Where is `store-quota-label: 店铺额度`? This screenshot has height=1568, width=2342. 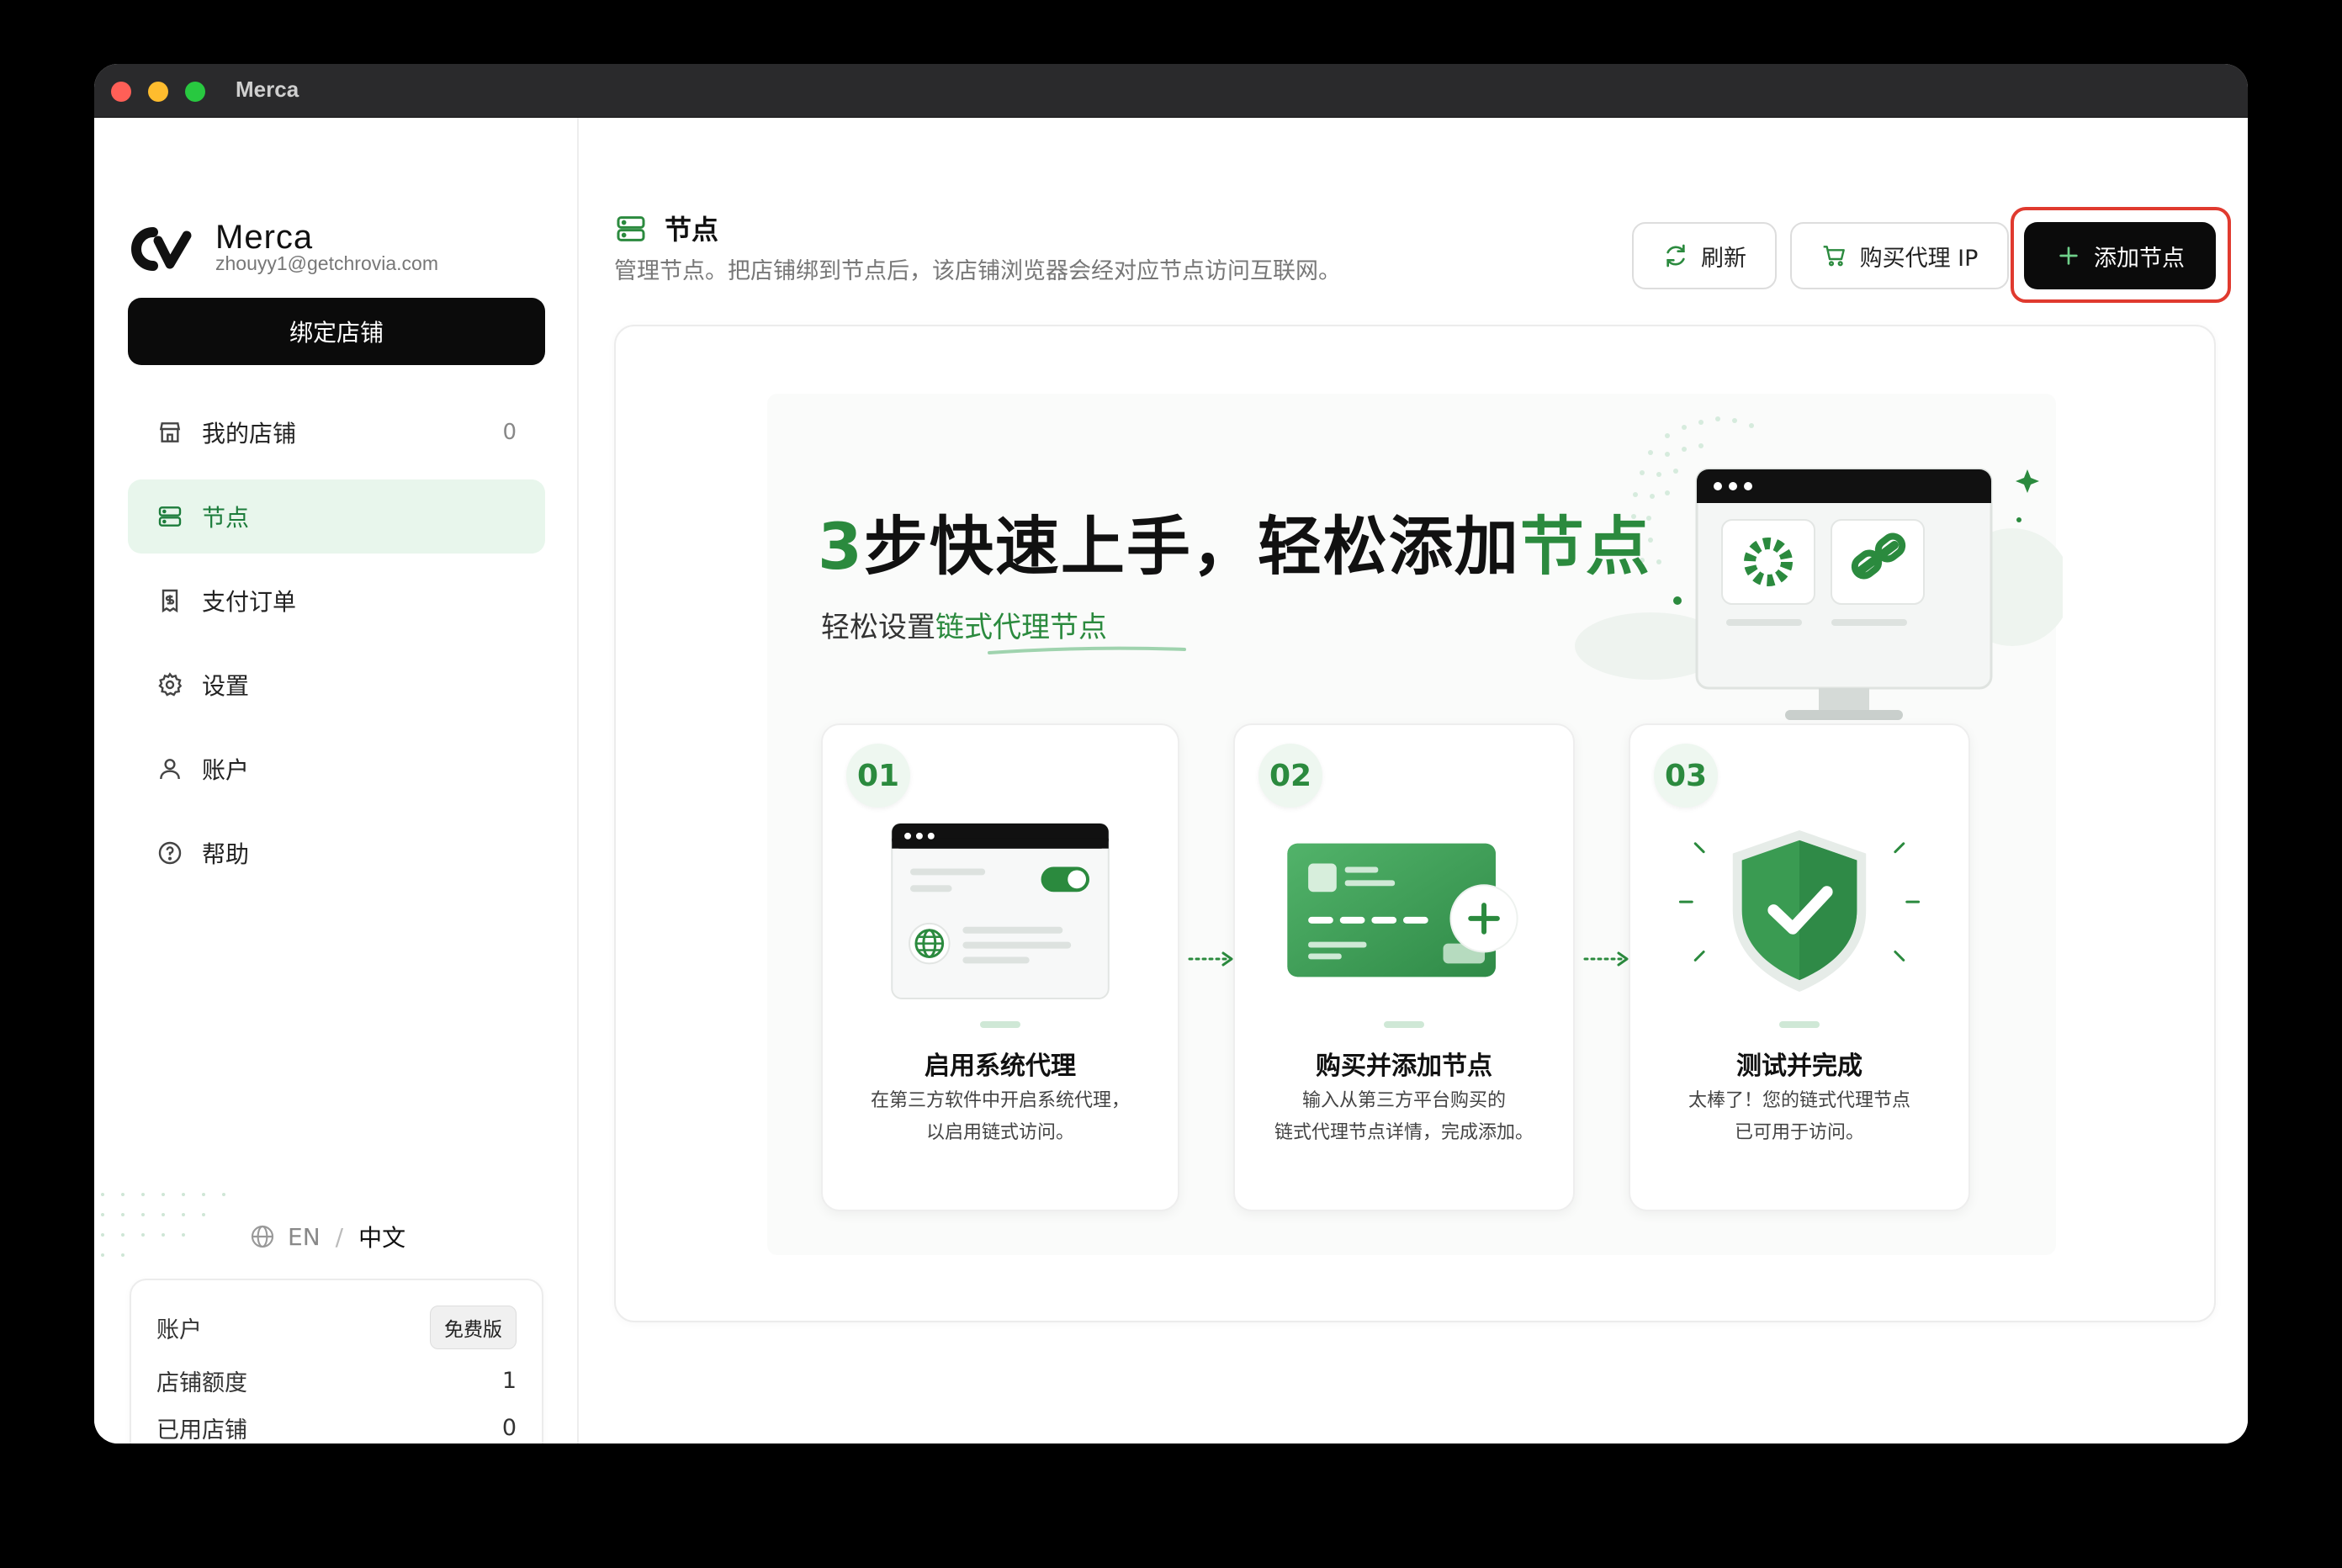
store-quota-label: 店铺额度 is located at coordinates (201, 1383).